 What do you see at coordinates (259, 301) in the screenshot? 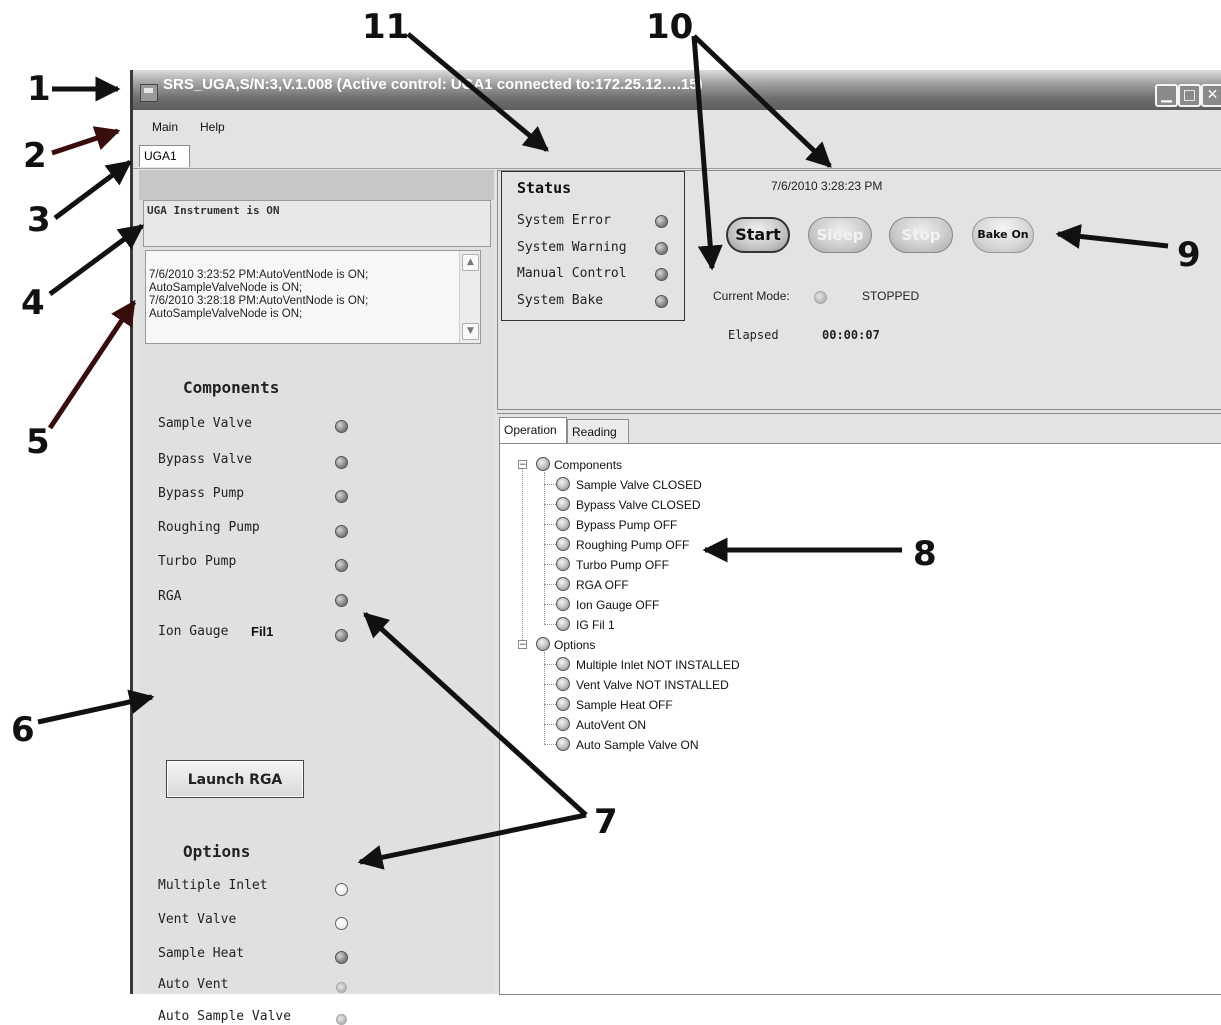
I see `log-line: 7/6/2010 3:28:18 PM:AutoVentNode is ON;` at bounding box center [259, 301].